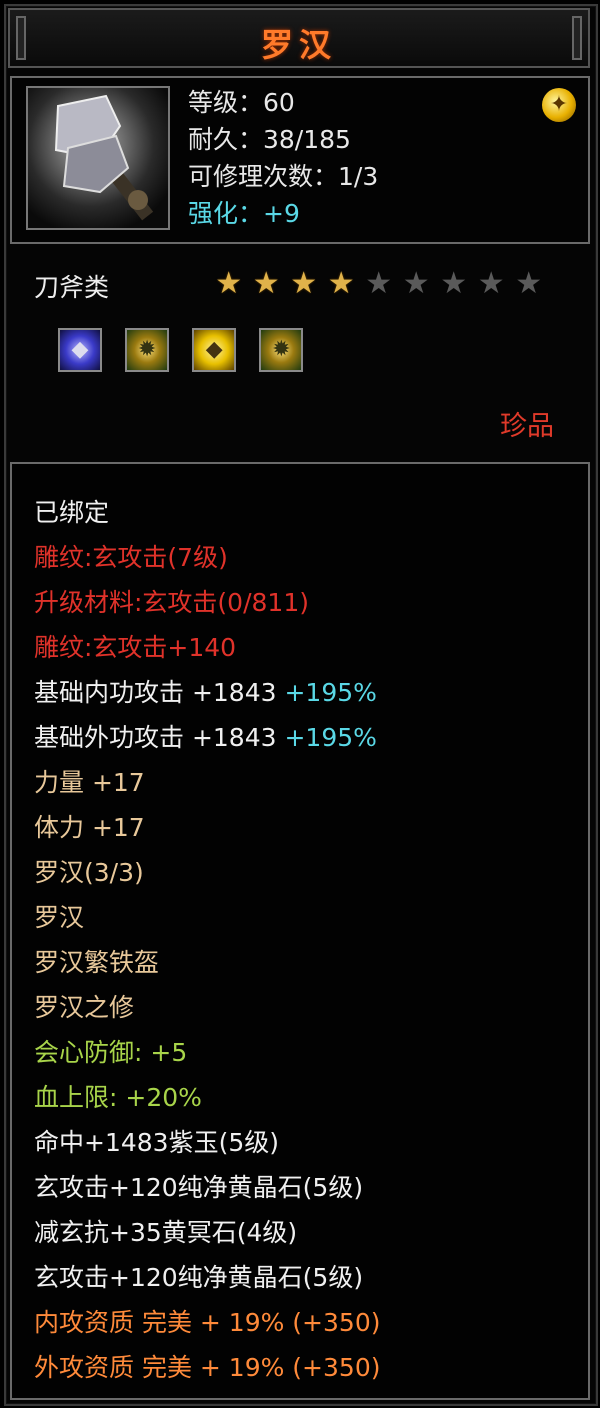  What do you see at coordinates (298, 45) in the screenshot?
I see `item-name: 罗汉` at bounding box center [298, 45].